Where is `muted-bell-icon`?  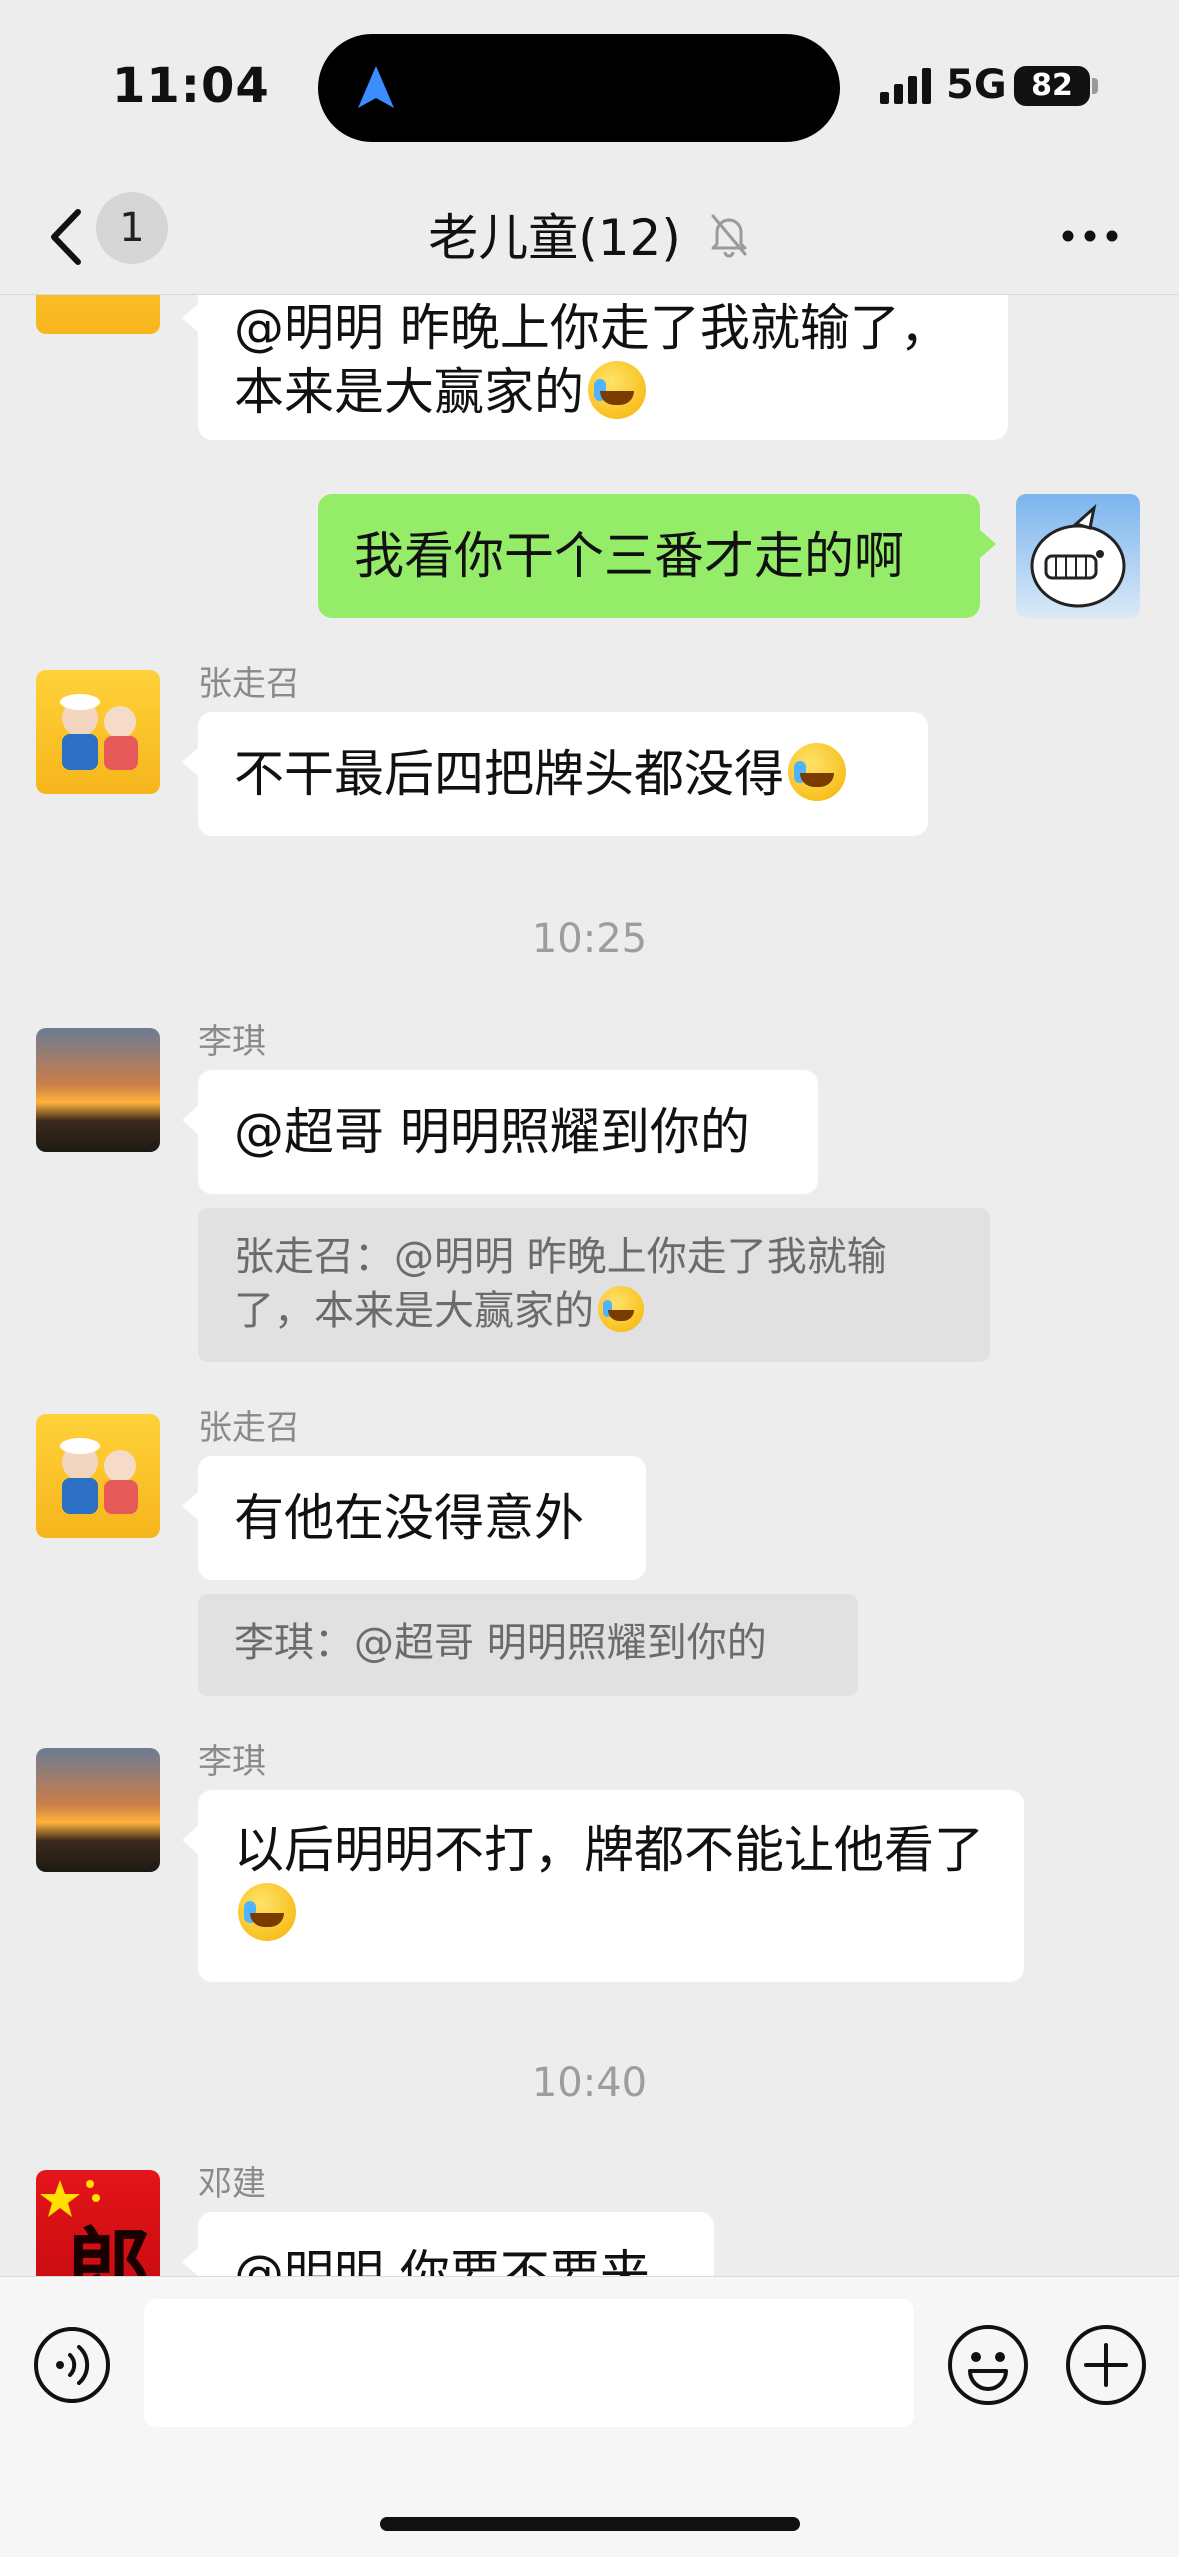
muted-bell-icon is located at coordinates (729, 236).